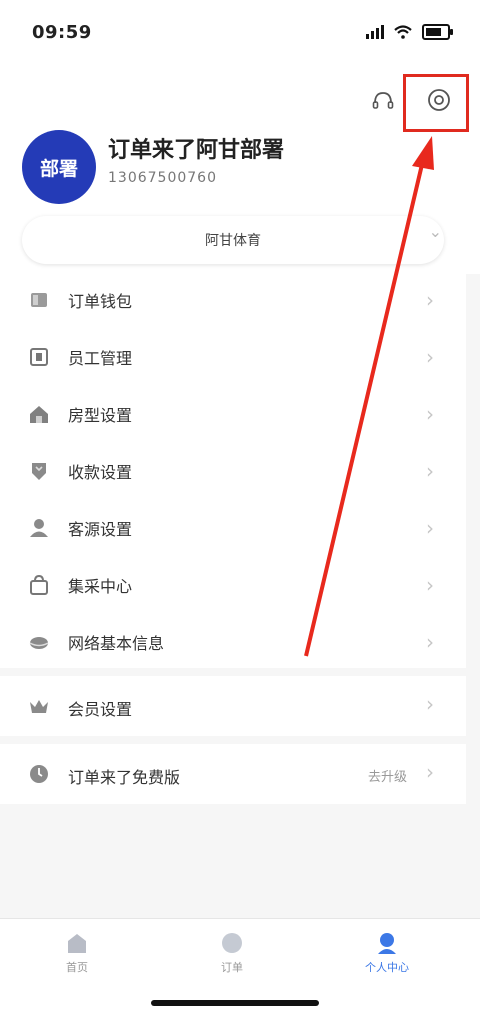  Describe the element at coordinates (240, 32) in the screenshot. I see `status-bar: 09:59` at that location.